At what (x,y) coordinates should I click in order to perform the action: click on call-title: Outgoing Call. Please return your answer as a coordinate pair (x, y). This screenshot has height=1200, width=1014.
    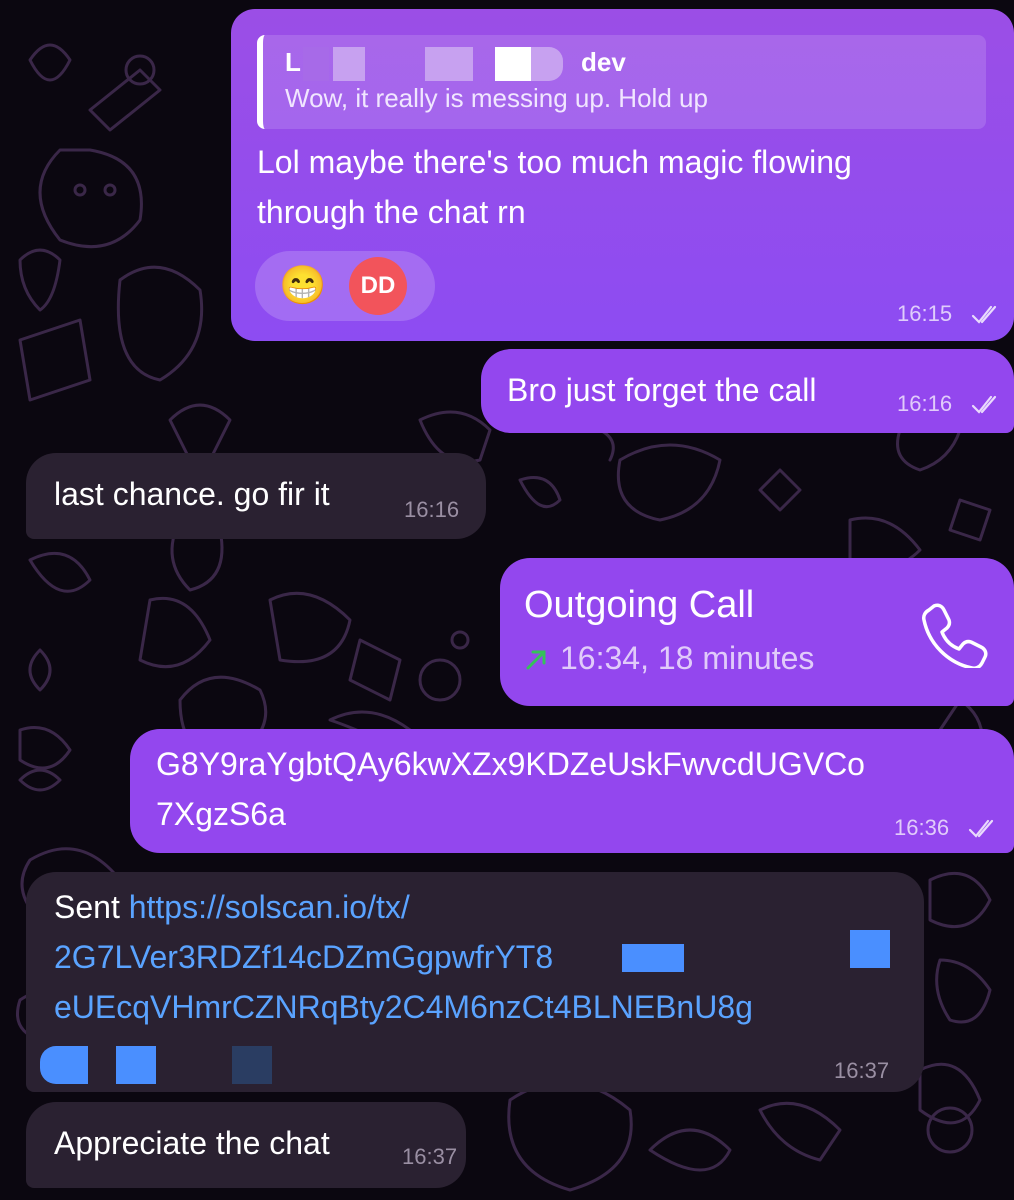
    Looking at the image, I should click on (639, 605).